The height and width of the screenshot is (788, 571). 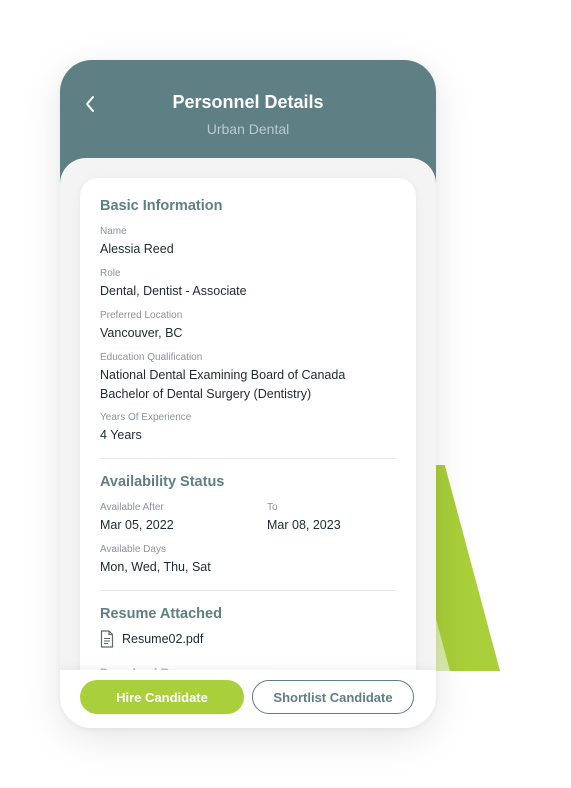 I want to click on action-bar: Hire Candidate Shortlist Candidate, so click(x=248, y=699).